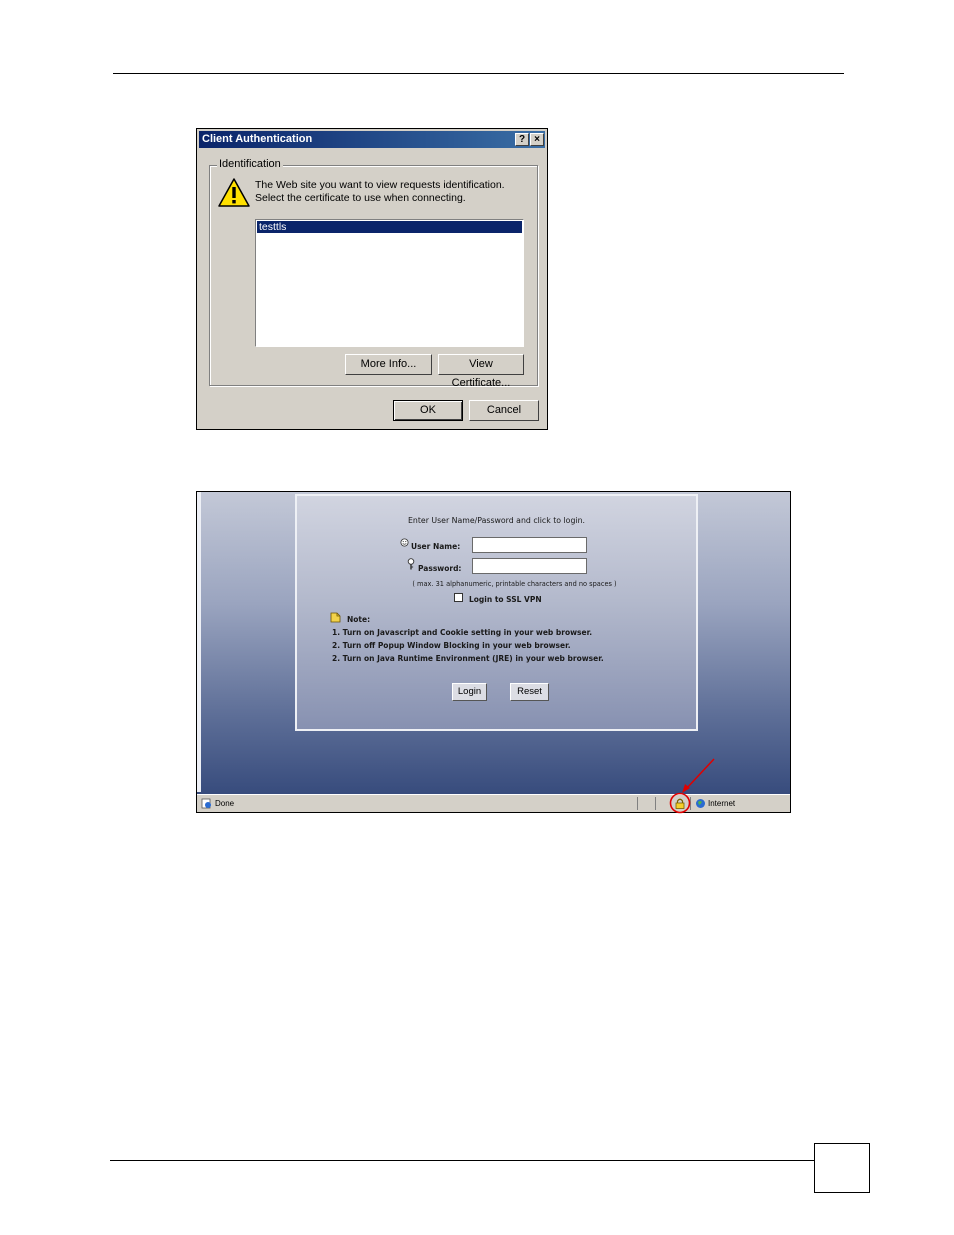 Image resolution: width=954 pixels, height=1235 pixels. What do you see at coordinates (529, 545) in the screenshot?
I see `username-input` at bounding box center [529, 545].